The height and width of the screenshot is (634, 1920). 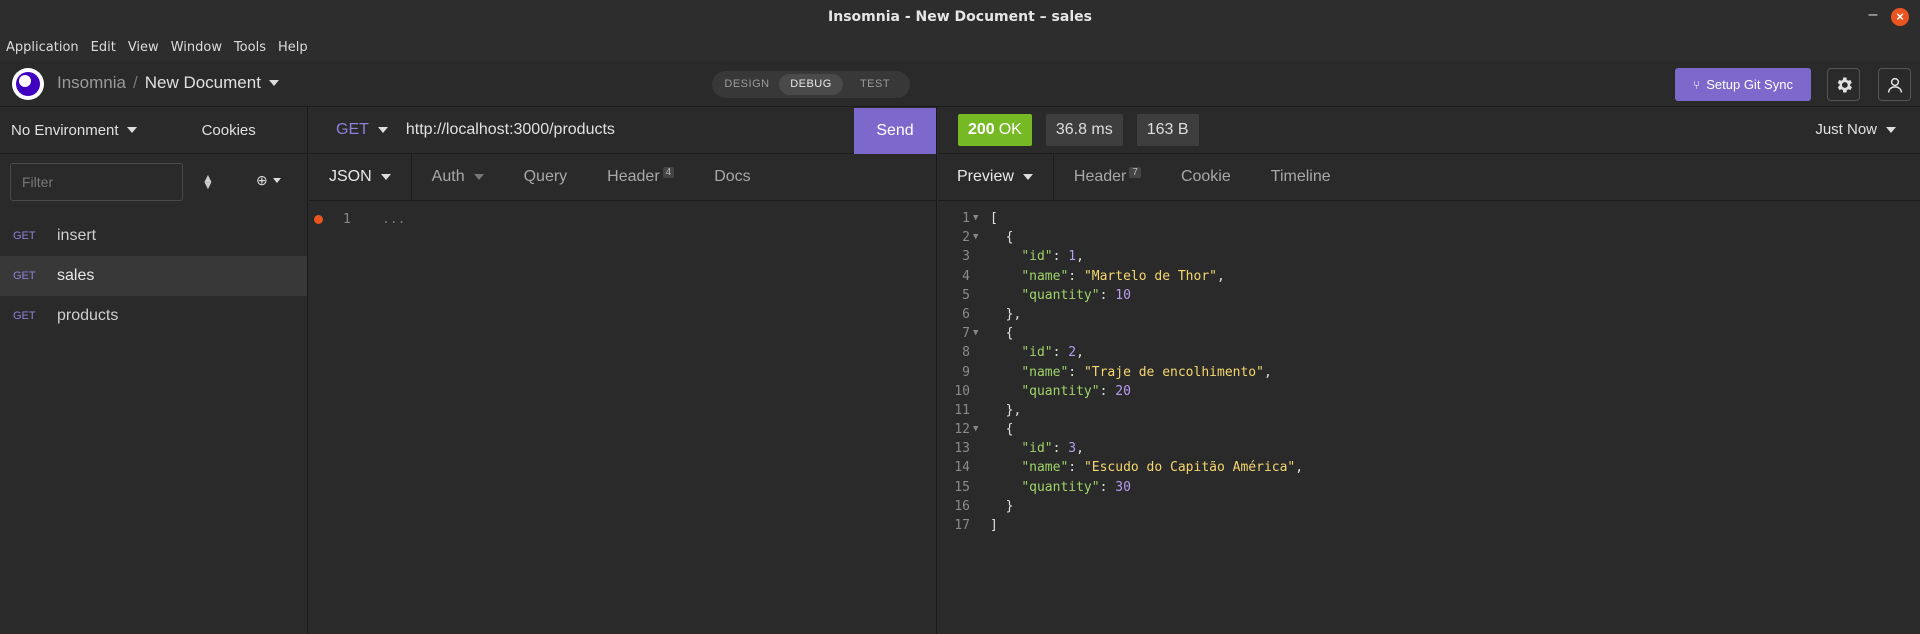 What do you see at coordinates (196, 47) in the screenshot?
I see `menu-window: Window` at bounding box center [196, 47].